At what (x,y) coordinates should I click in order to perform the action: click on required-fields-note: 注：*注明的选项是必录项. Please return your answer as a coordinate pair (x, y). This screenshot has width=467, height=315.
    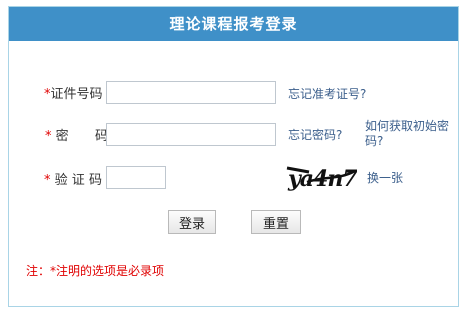
    Looking at the image, I should click on (95, 271).